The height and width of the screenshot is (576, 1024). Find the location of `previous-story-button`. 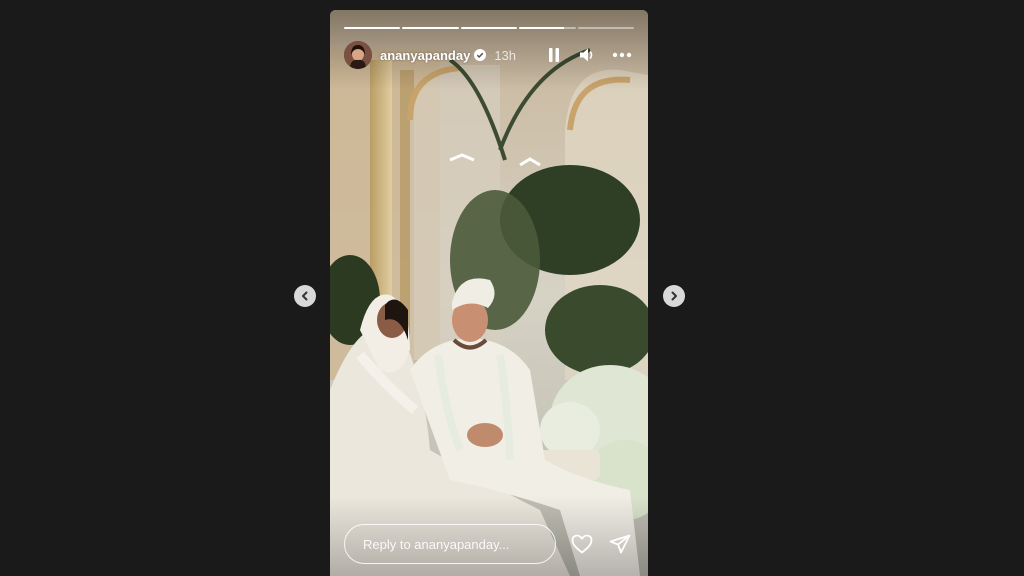

previous-story-button is located at coordinates (305, 296).